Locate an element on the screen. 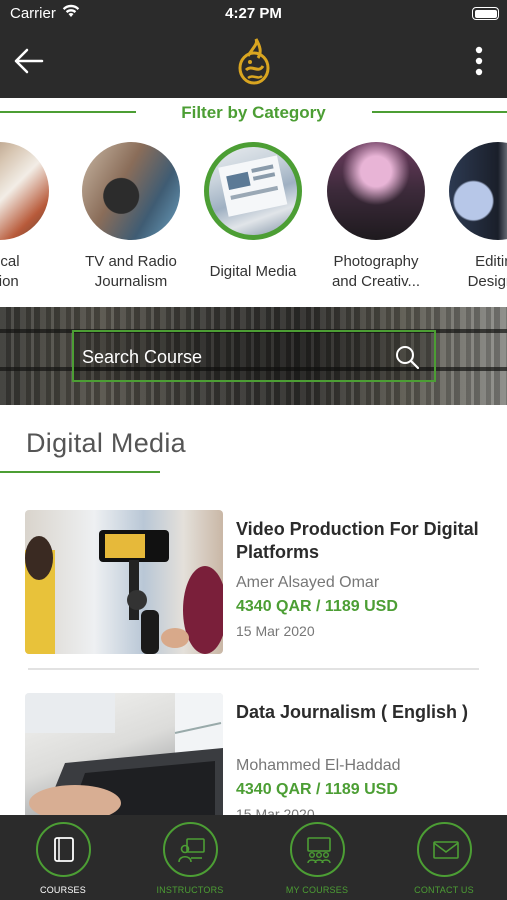 The height and width of the screenshot is (900, 507). tab-my-courses: MY COURSES is located at coordinates (317, 857).